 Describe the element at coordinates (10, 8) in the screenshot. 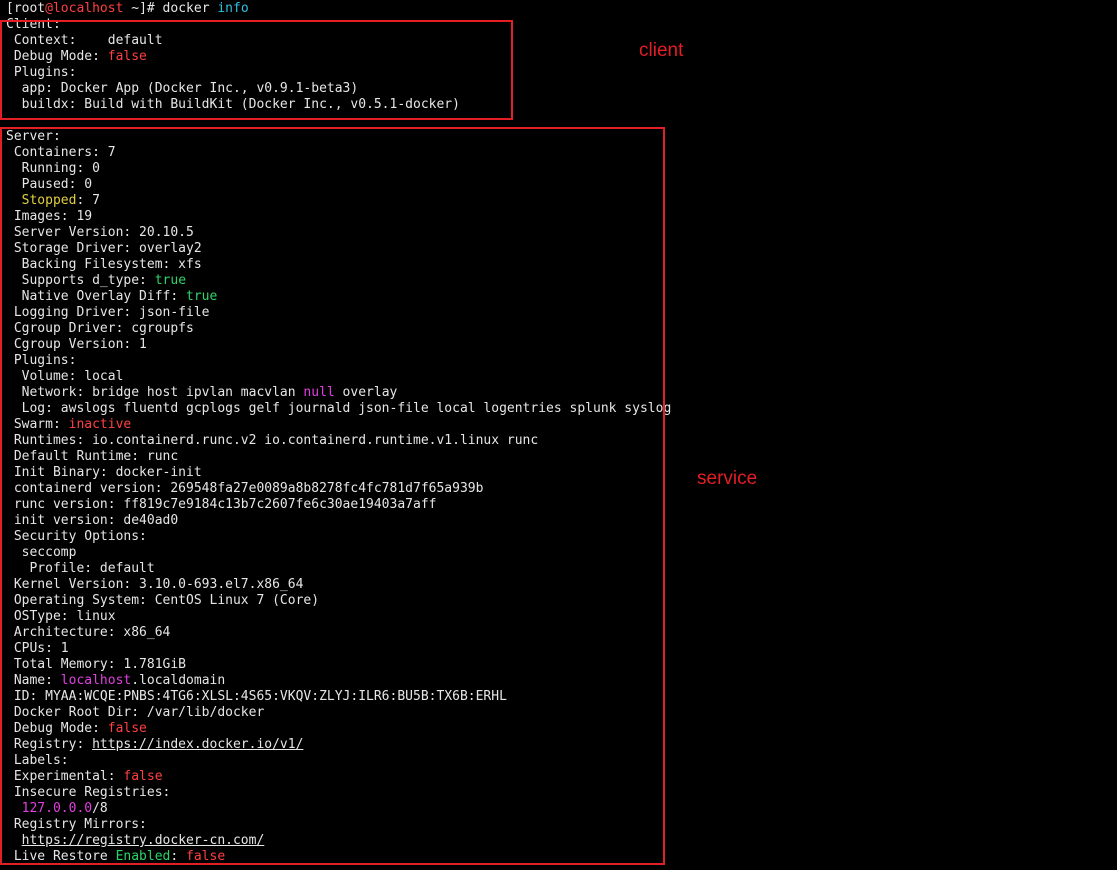

I see `prompt-bracket: [` at that location.